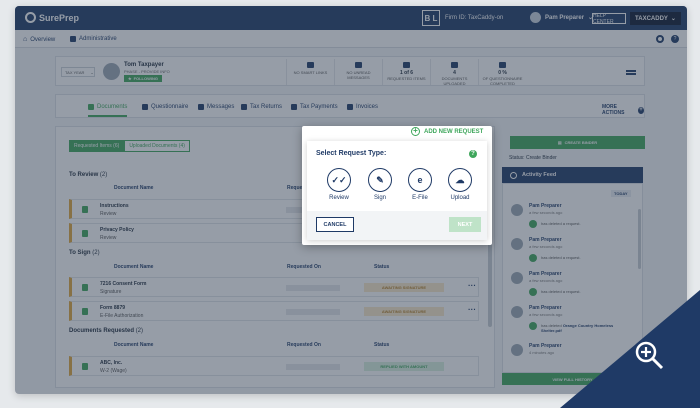 This screenshot has height=408, width=700. What do you see at coordinates (420, 180) in the screenshot?
I see `efile-icon: e` at bounding box center [420, 180].